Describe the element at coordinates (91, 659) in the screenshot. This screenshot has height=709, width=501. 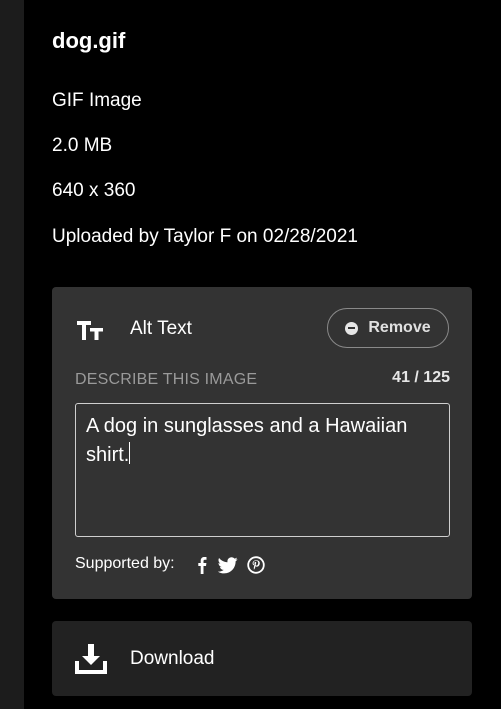
I see `download-icon` at that location.